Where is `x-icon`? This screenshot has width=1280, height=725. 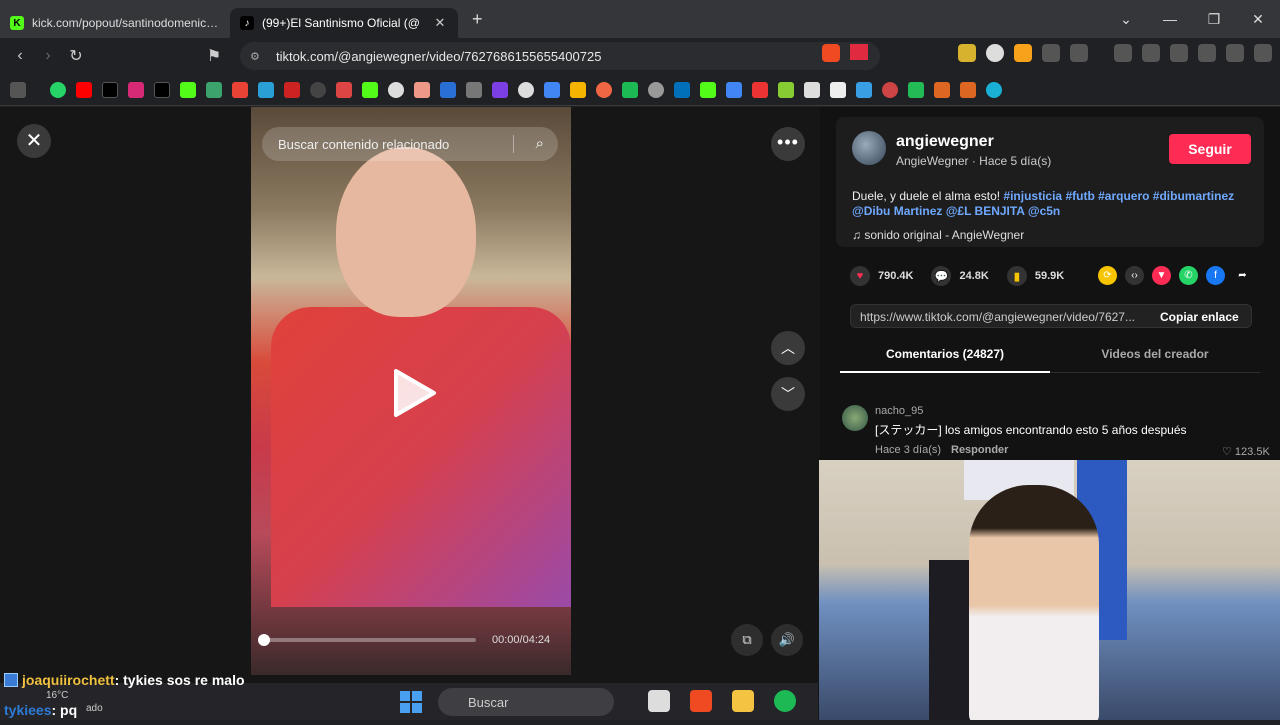 x-icon is located at coordinates (162, 89).